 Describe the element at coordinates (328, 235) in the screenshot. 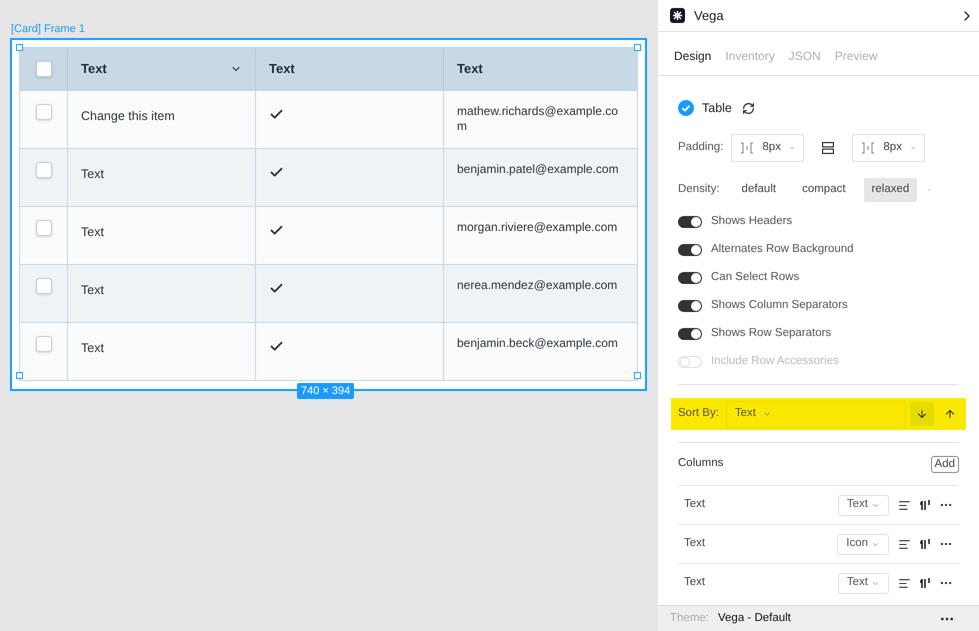

I see `table-row: Text morgan.riviere@example.com` at that location.